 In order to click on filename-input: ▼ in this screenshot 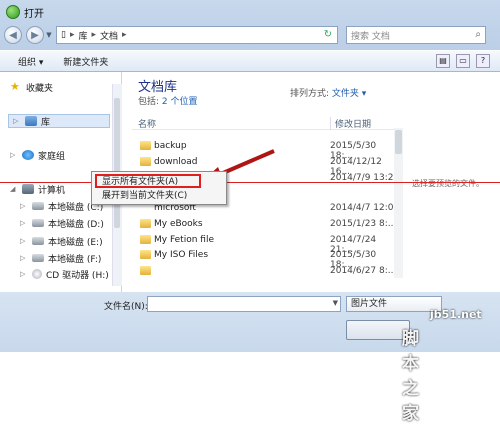, I will do `click(244, 304)`.